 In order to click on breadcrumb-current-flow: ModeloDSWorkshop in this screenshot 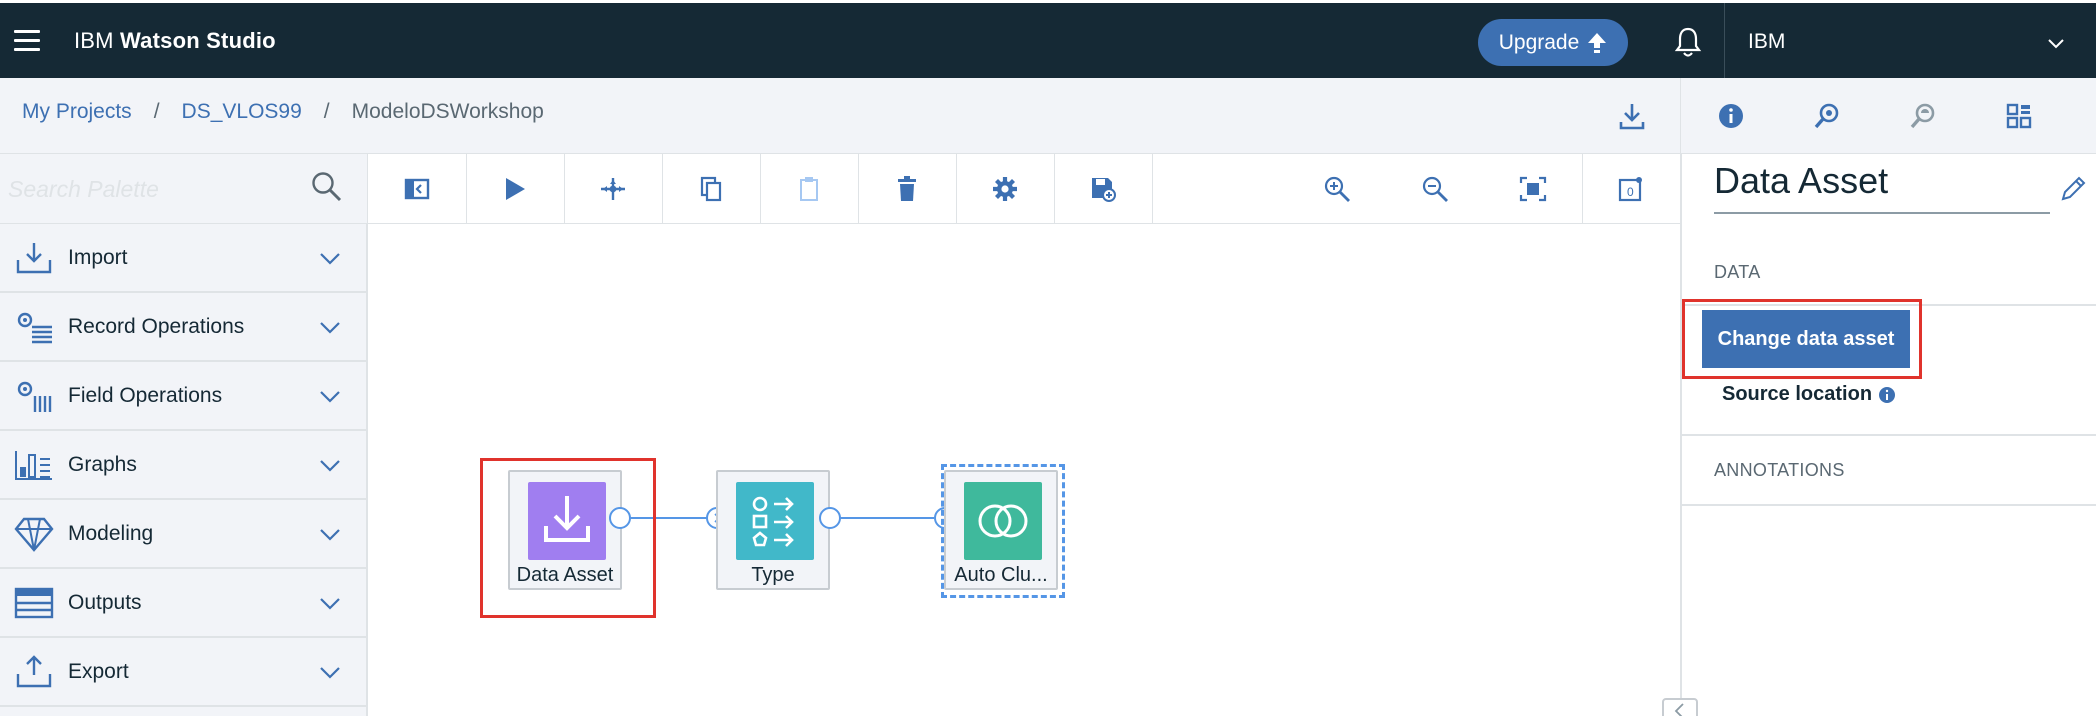, I will do `click(447, 111)`.